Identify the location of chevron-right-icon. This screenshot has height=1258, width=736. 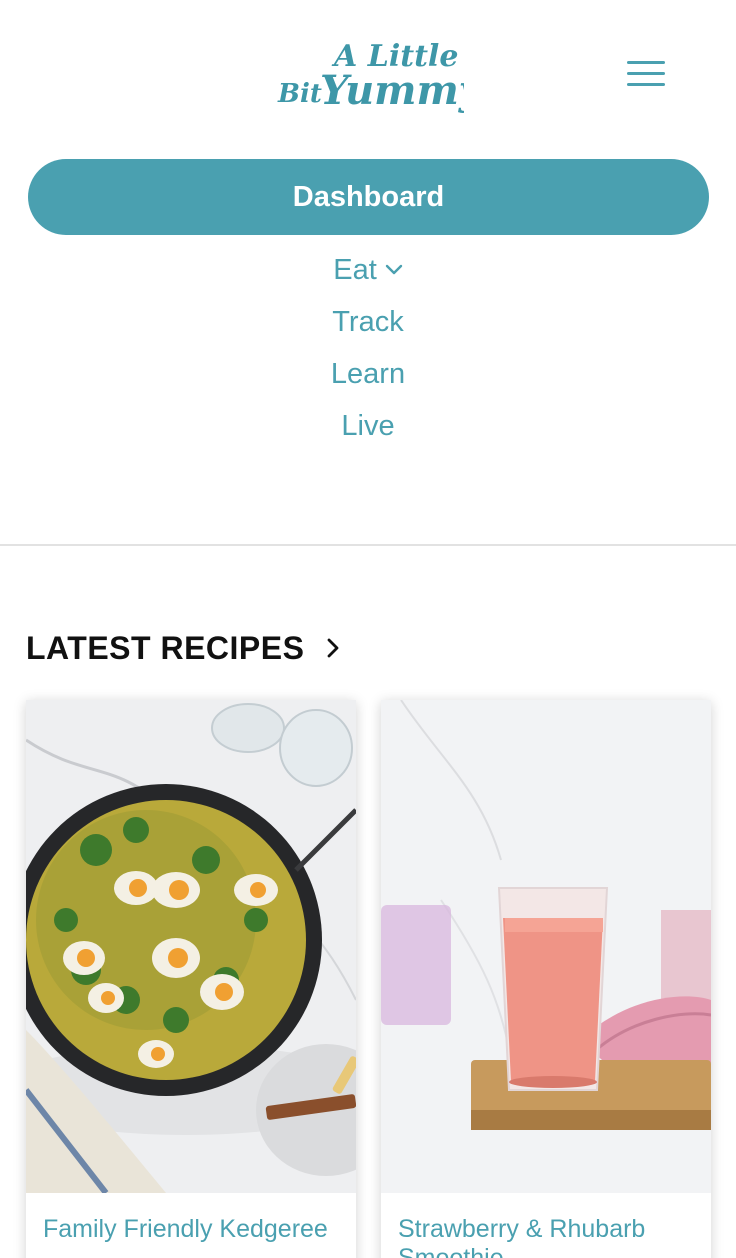
(333, 648).